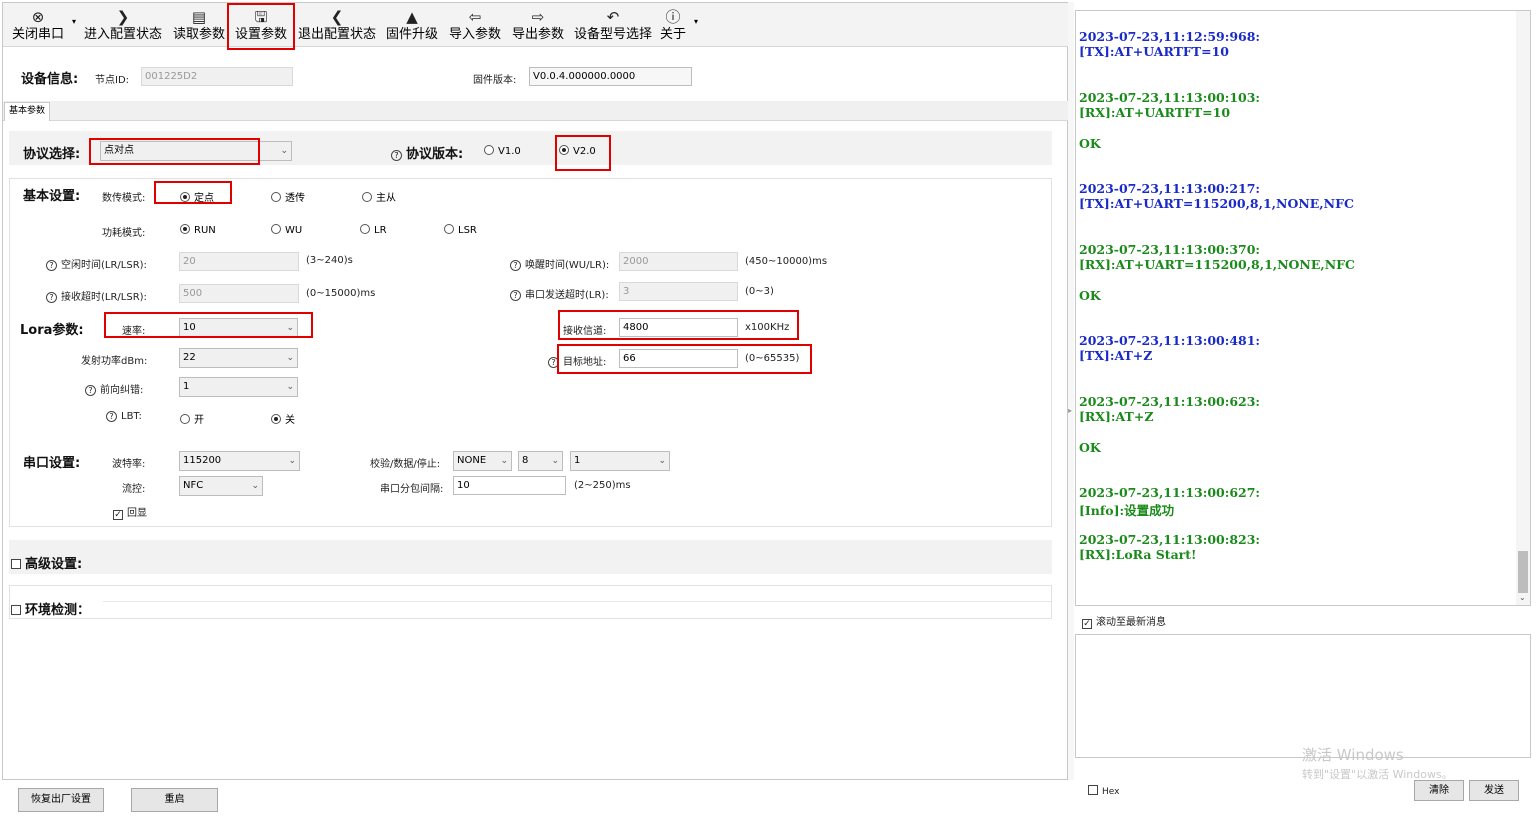 The width and height of the screenshot is (1539, 827). I want to click on tx-power-label: 发射功率dBm:, so click(114, 361).